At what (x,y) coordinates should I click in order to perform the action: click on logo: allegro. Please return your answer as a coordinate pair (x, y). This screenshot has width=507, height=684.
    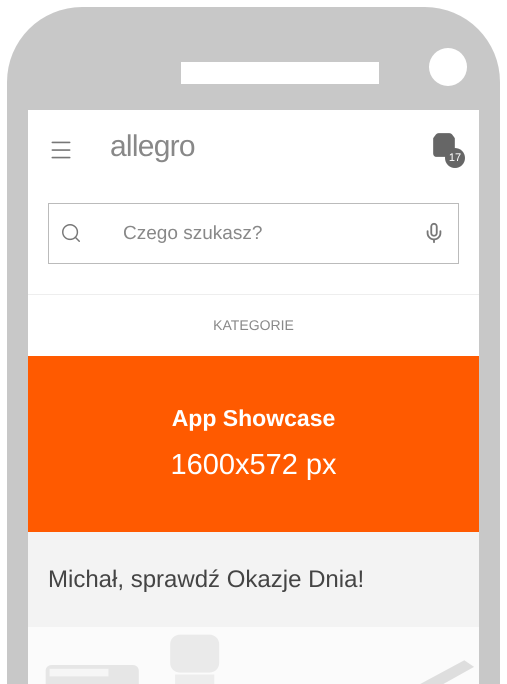
    Looking at the image, I should click on (152, 148).